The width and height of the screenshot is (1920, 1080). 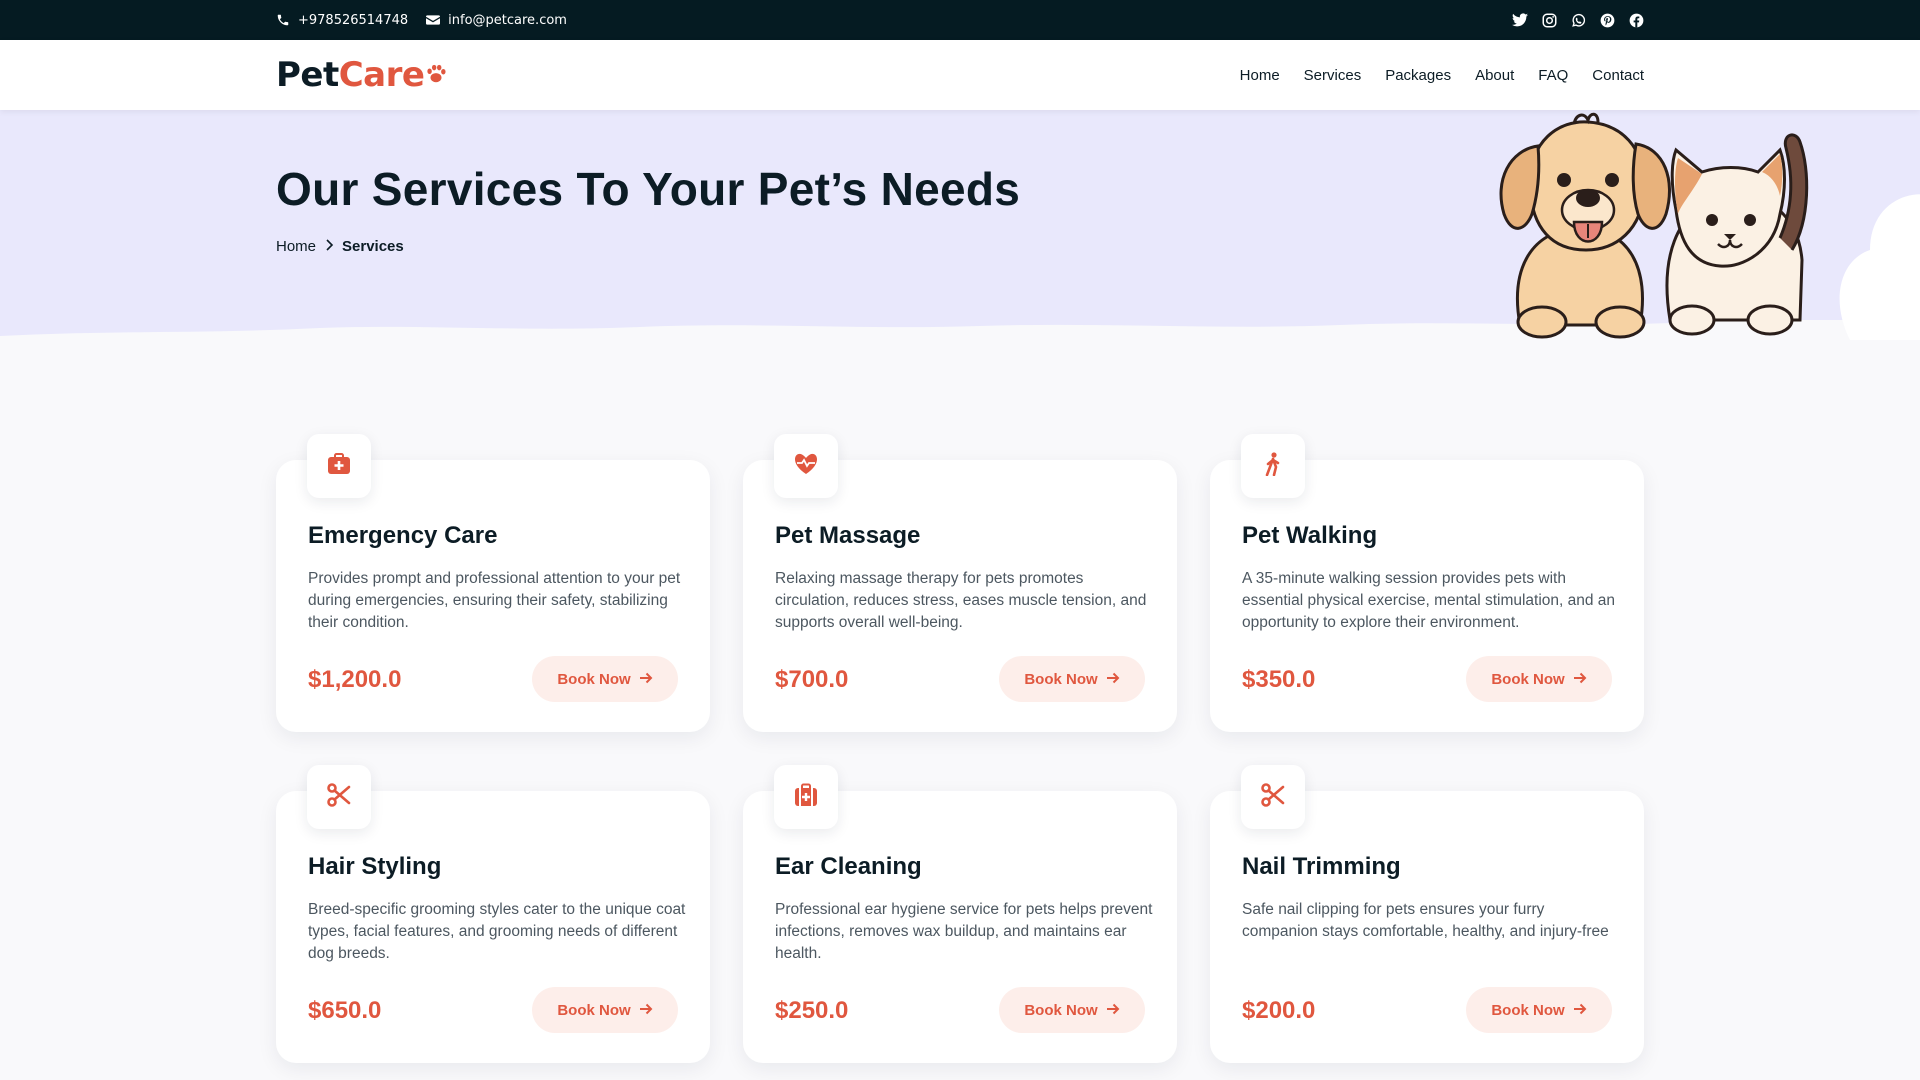 I want to click on petcare-logo: Pet Care, so click(x=361, y=75).